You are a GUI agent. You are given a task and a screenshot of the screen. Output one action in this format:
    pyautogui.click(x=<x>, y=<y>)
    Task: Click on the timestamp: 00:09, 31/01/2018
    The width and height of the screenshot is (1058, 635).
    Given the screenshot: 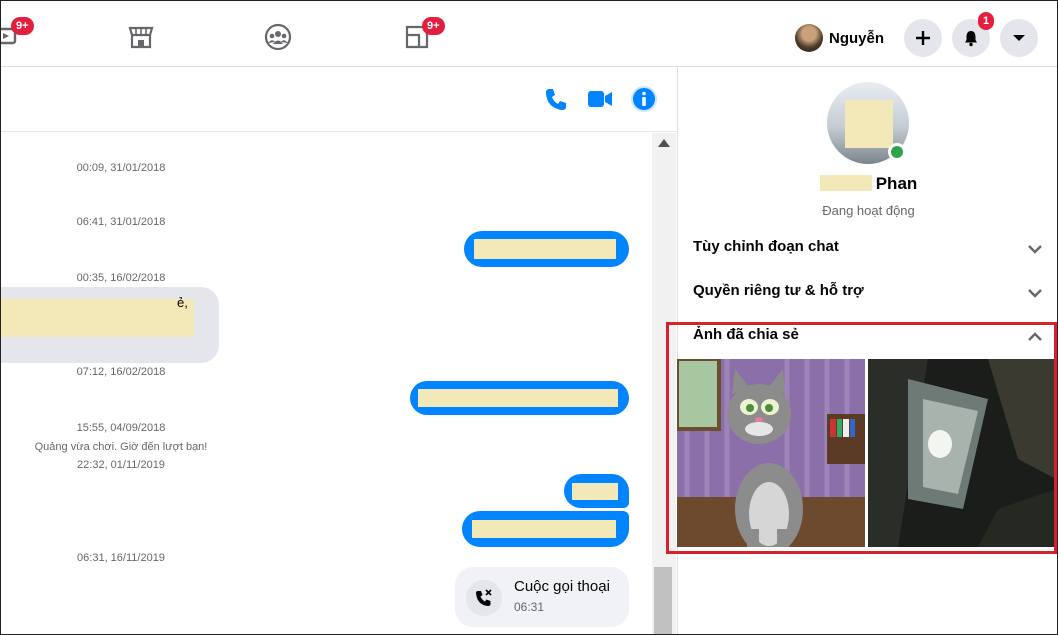 What is the action you would take?
    pyautogui.click(x=121, y=168)
    